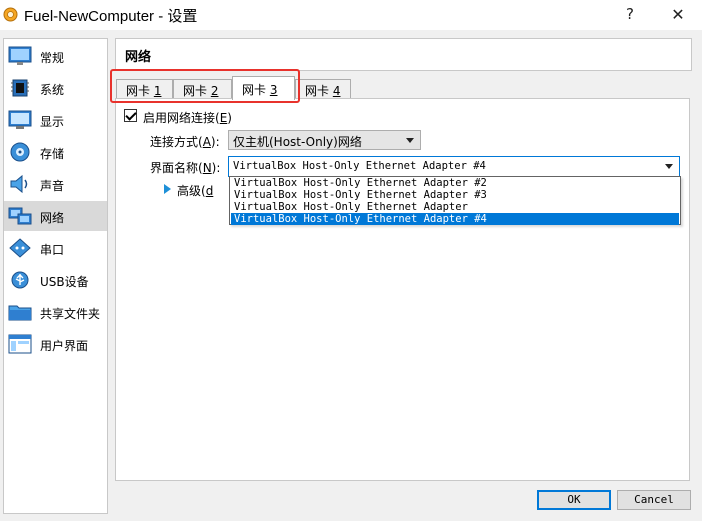 The image size is (702, 521). I want to click on sidebar-item-network: 网络, so click(55, 216).